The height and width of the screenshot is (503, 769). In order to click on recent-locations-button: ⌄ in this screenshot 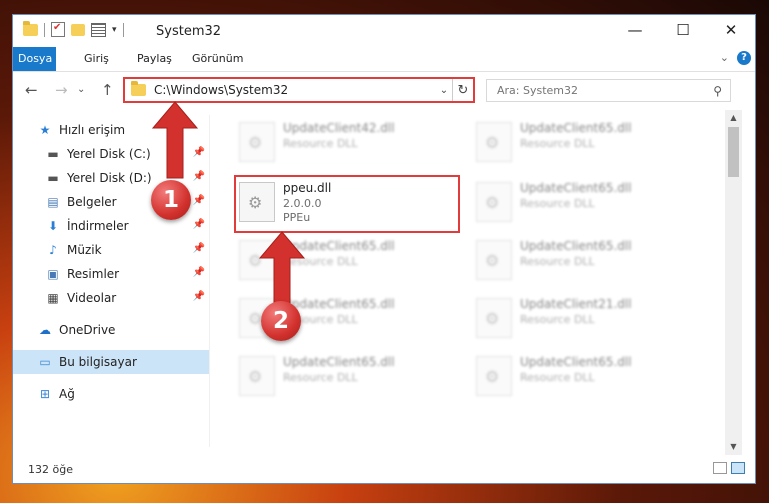, I will do `click(81, 89)`.